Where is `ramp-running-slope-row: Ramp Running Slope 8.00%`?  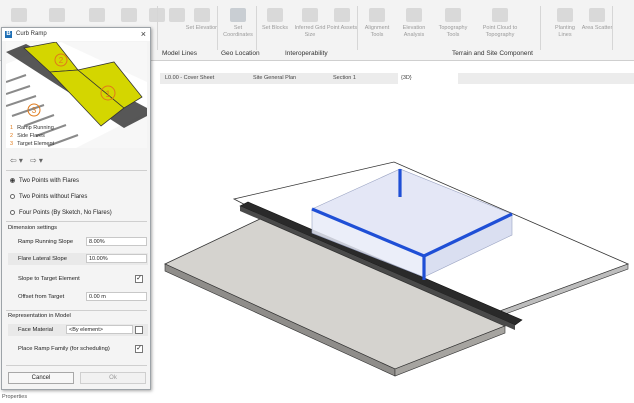 ramp-running-slope-row: Ramp Running Slope 8.00% is located at coordinates (78, 242).